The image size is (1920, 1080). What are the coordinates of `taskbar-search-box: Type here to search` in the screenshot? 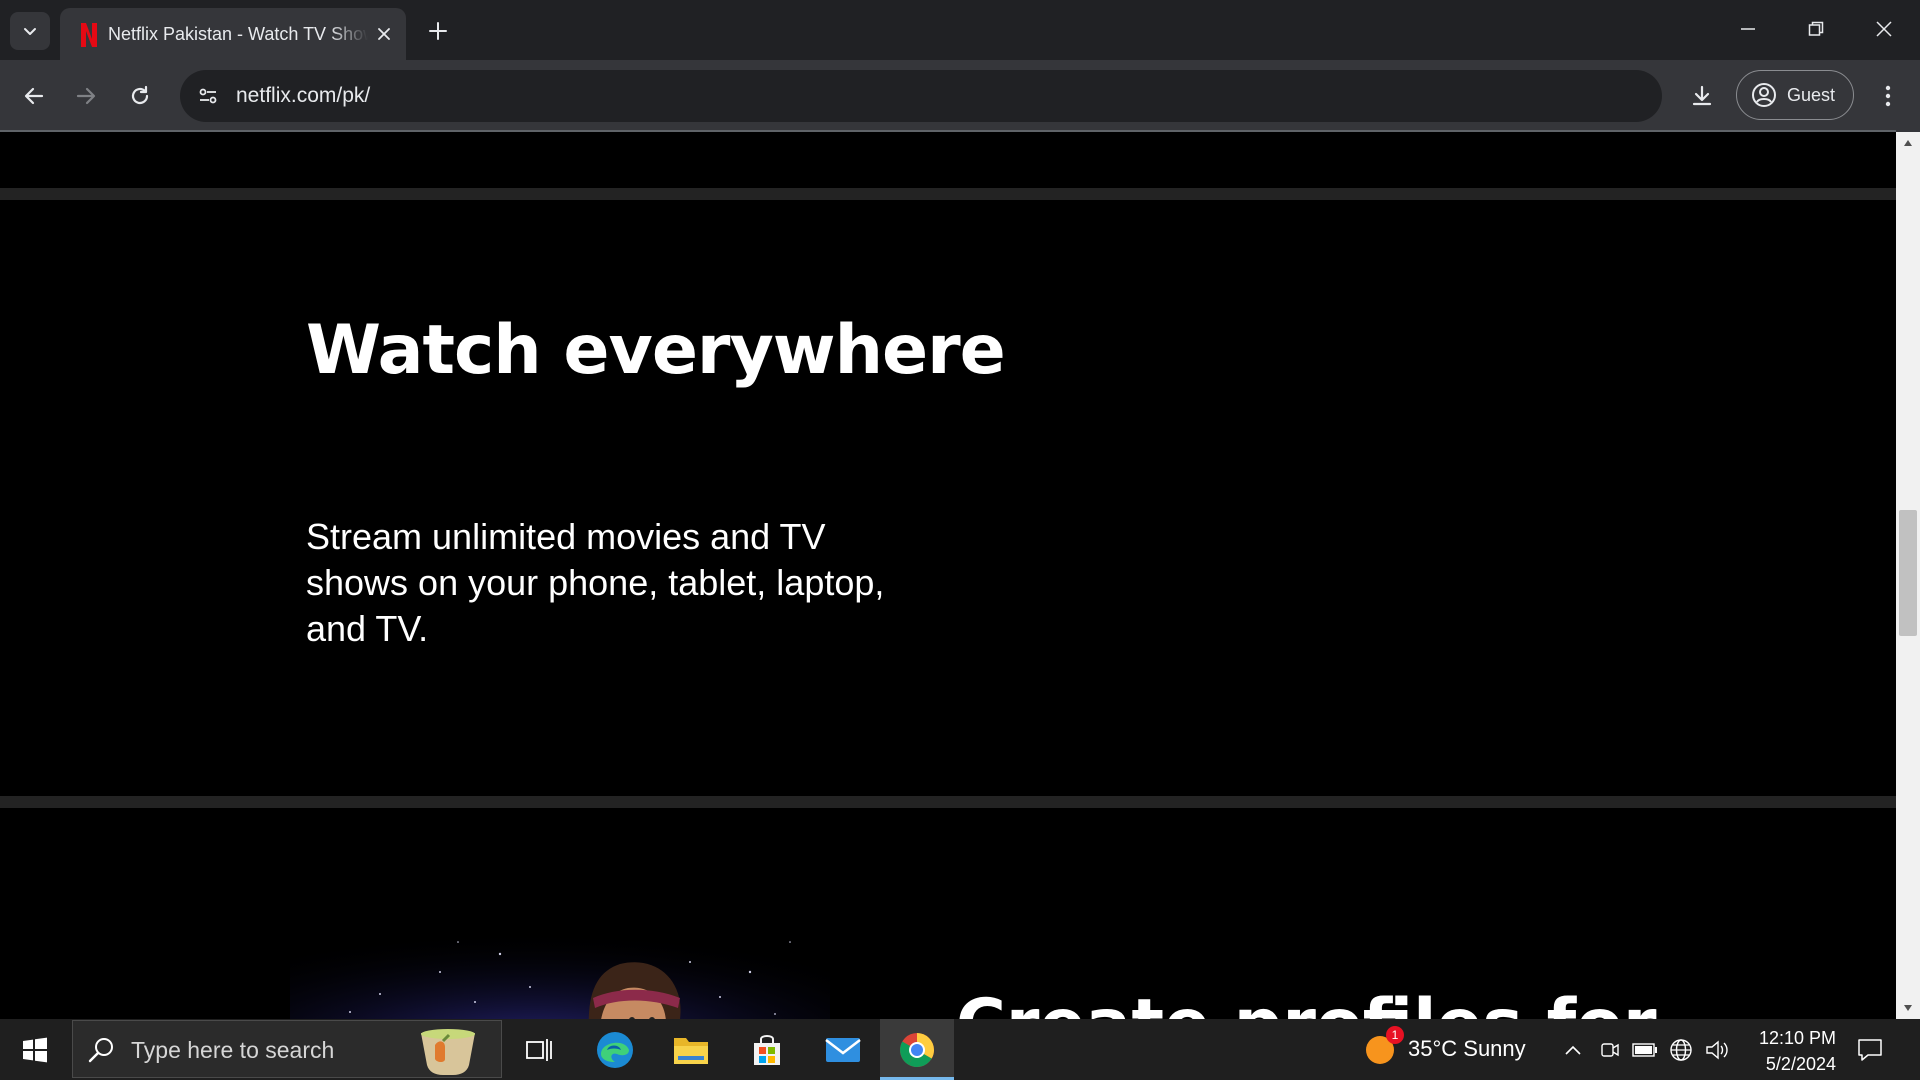 It's located at (287, 1049).